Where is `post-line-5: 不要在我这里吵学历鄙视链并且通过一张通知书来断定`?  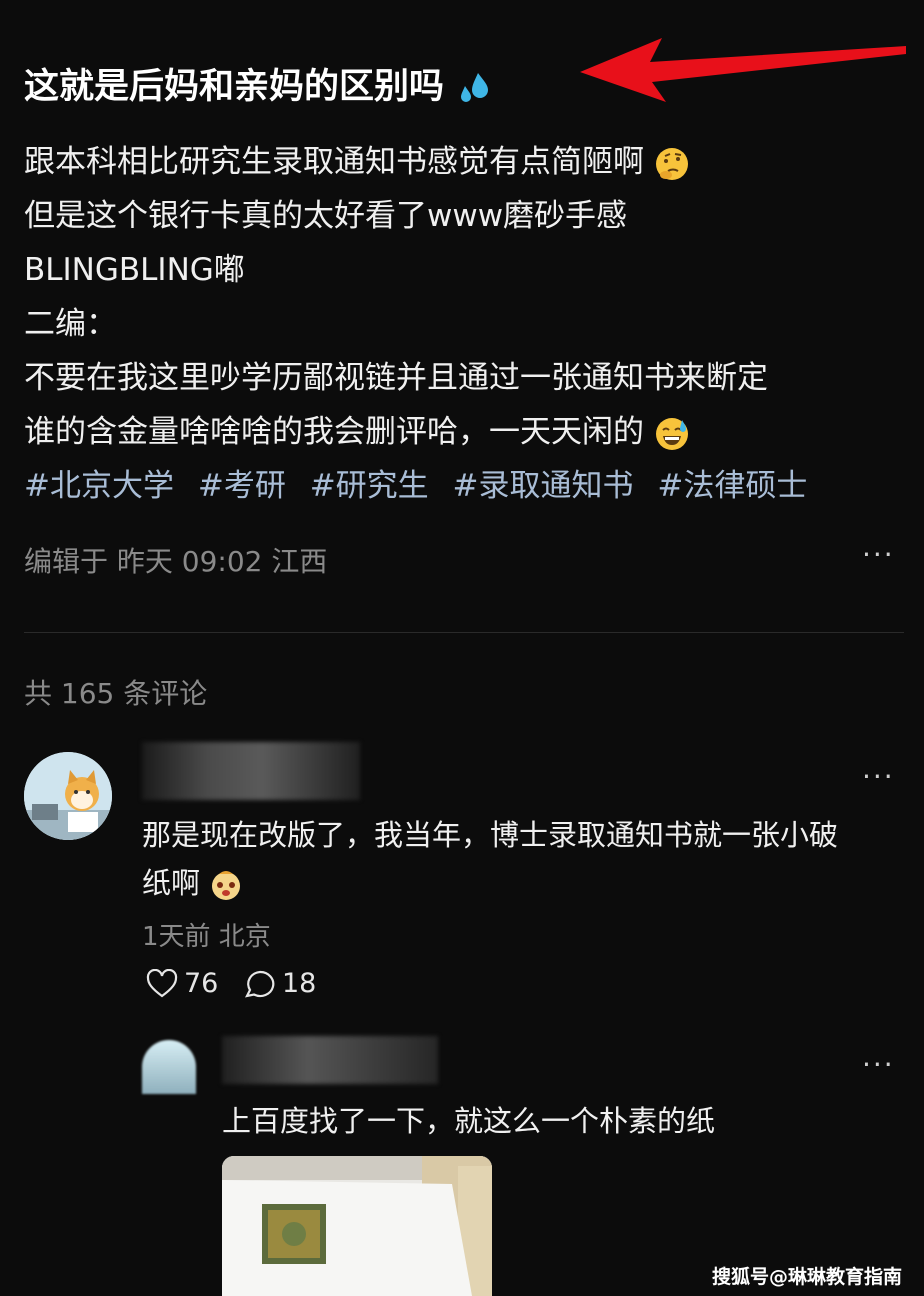
post-line-5: 不要在我这里吵学历鄙视链并且通过一张通知书来断定 is located at coordinates (396, 378).